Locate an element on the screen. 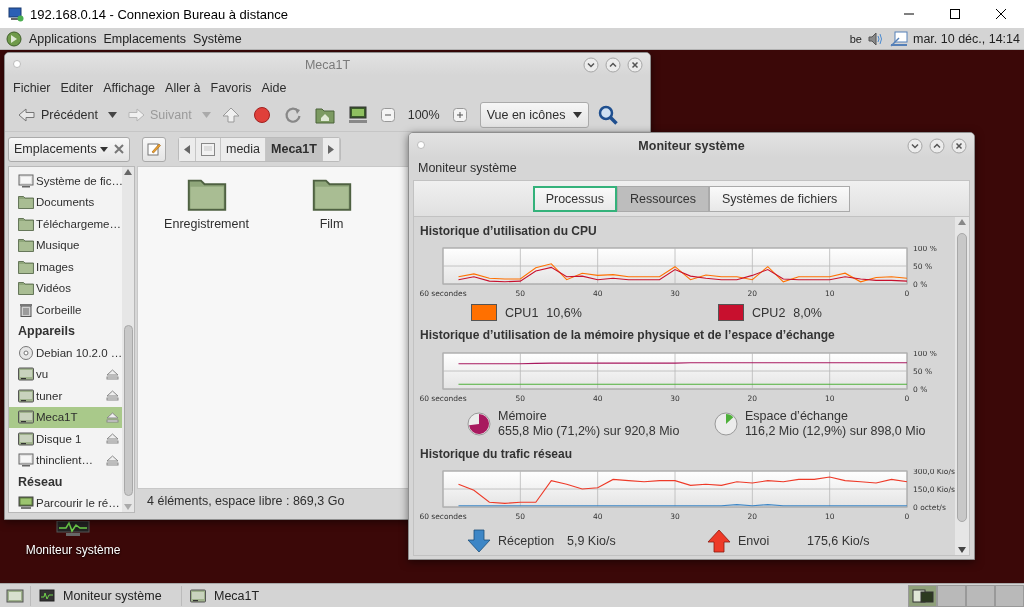  panel-menu: Emplacements is located at coordinates (145, 38).